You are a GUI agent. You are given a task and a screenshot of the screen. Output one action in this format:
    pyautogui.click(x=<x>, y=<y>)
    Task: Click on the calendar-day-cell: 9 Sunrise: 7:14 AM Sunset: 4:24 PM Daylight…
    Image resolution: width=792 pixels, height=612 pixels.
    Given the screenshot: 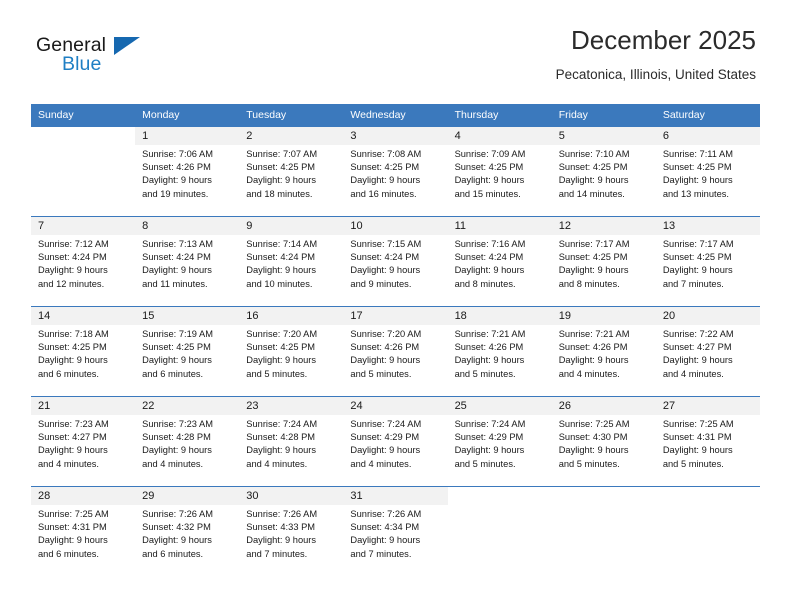 What is the action you would take?
    pyautogui.click(x=291, y=261)
    